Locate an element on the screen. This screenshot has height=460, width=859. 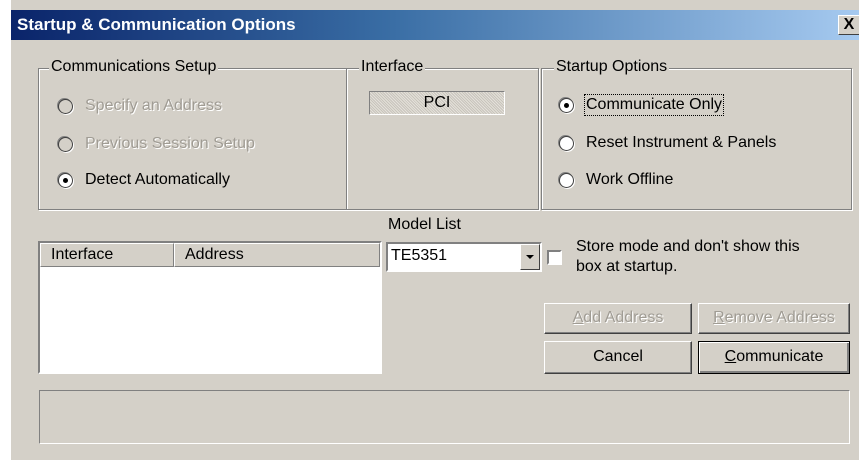
status-bar is located at coordinates (444, 417).